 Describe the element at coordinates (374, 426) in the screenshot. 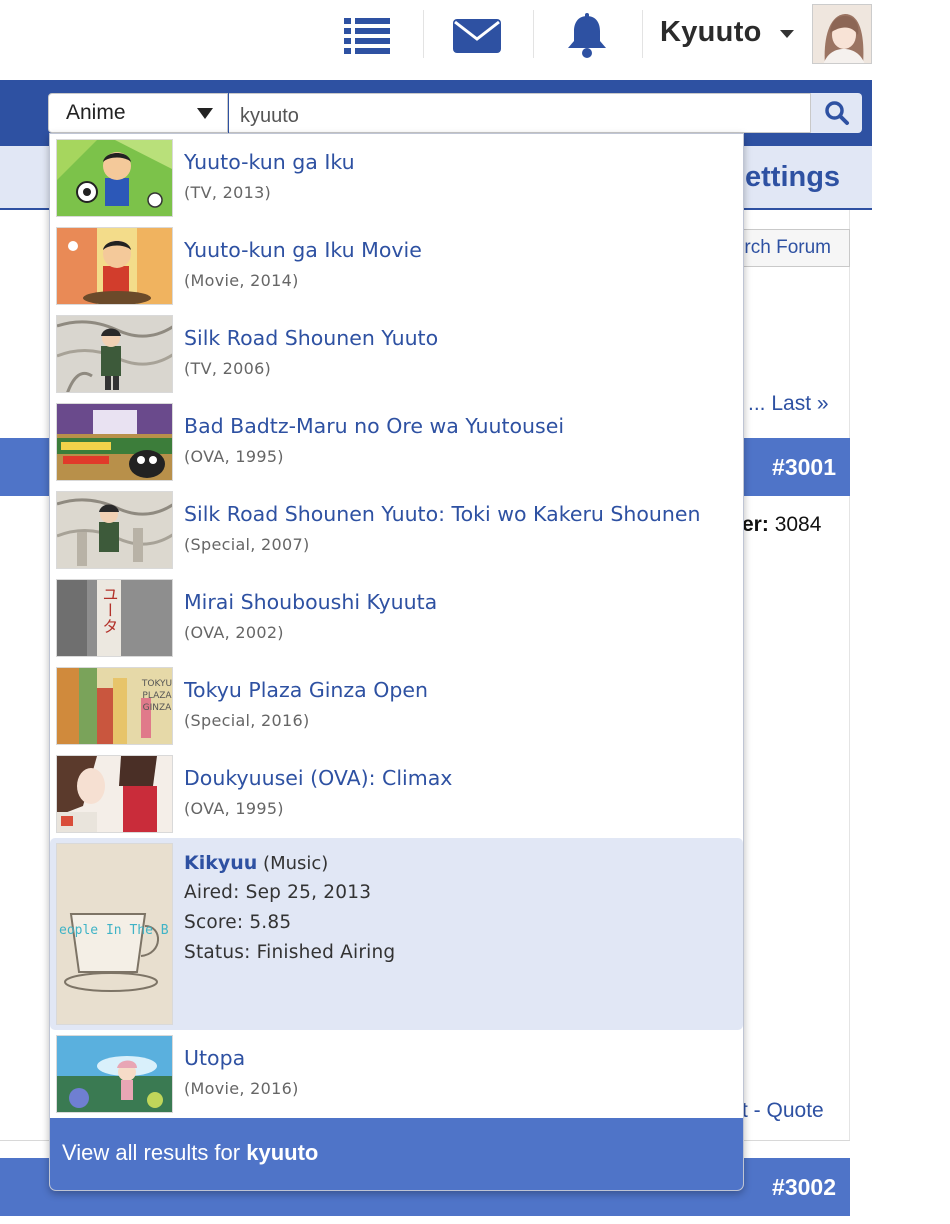

I see `result-title: Bad Badtz-Maru no Ore wa Yuutousei` at that location.